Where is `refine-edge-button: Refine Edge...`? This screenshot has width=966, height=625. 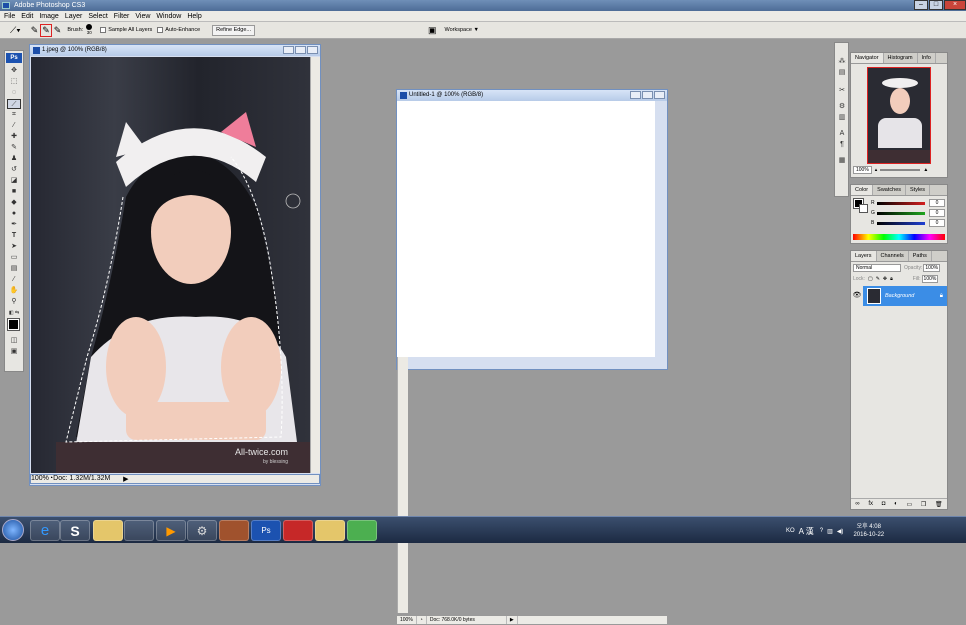
refine-edge-button: Refine Edge... is located at coordinates (233, 30).